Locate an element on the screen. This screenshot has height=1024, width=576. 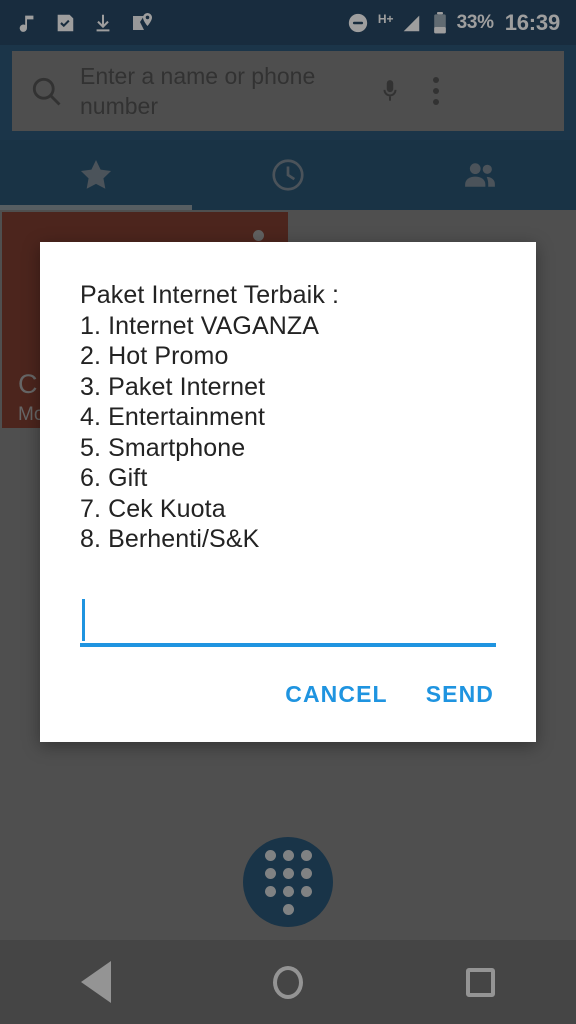
dialog-action-row: CANCEL SEND is located at coordinates (288, 695).